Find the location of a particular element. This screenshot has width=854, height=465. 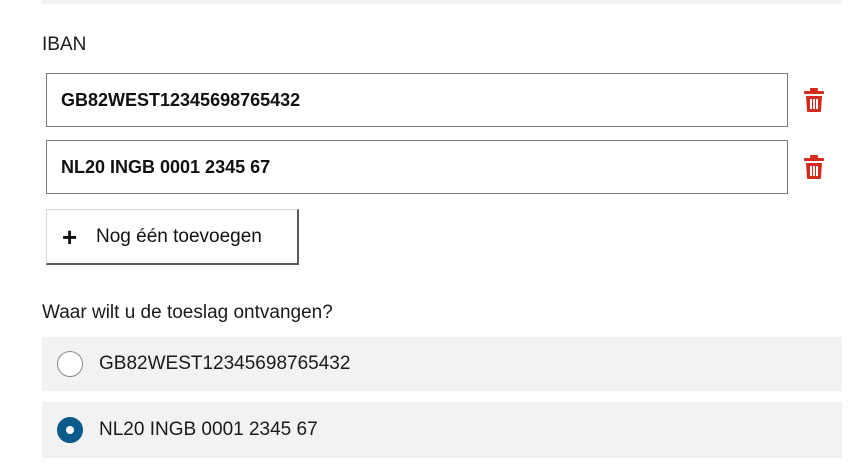

plus-icon: + is located at coordinates (70, 236).